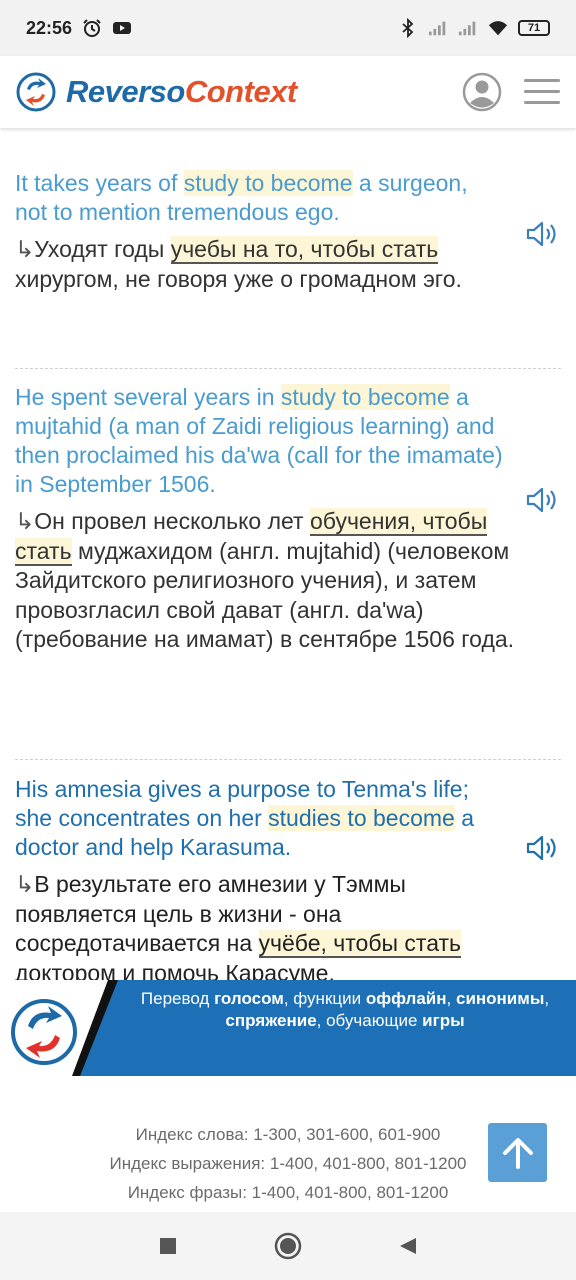 The width and height of the screenshot is (576, 1280). I want to click on app-header: ReversoContext, so click(288, 92).